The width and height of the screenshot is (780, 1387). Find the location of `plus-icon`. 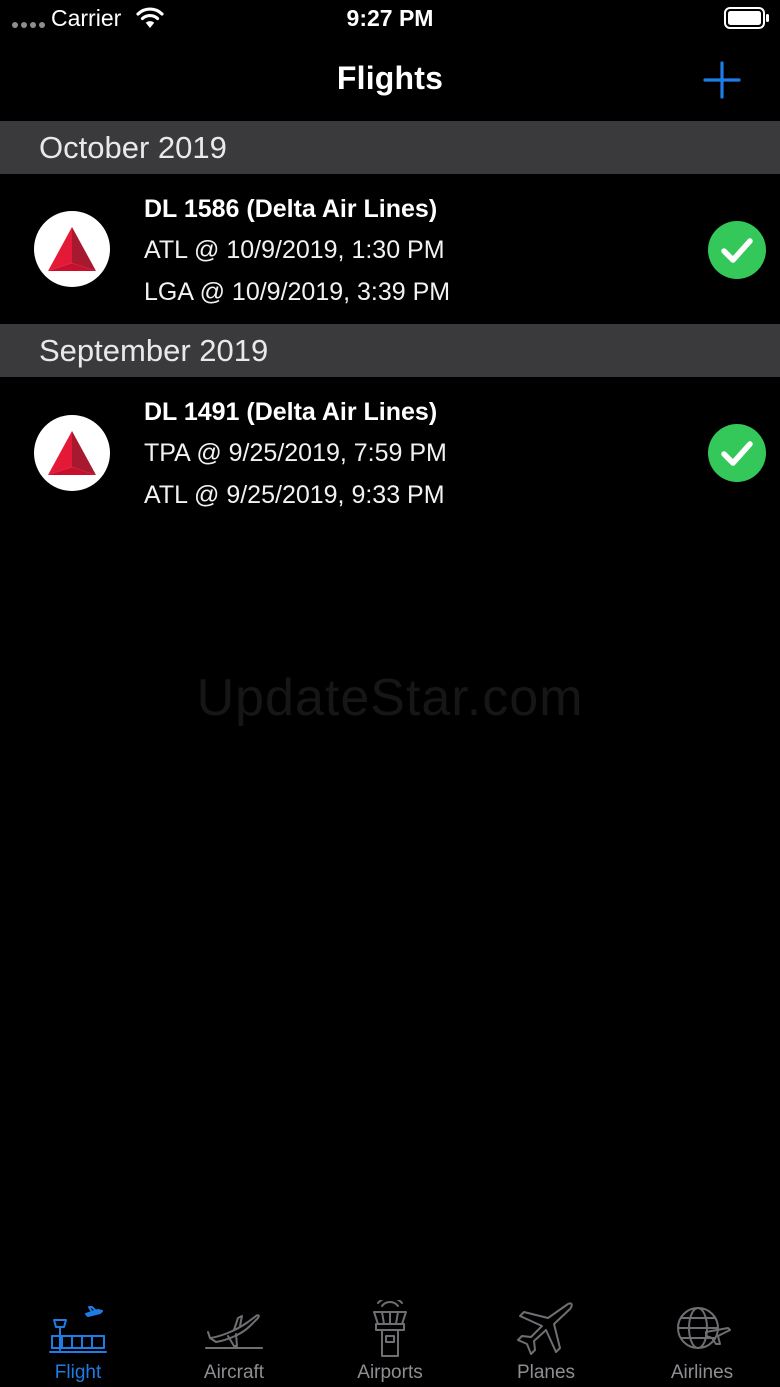

plus-icon is located at coordinates (722, 80).